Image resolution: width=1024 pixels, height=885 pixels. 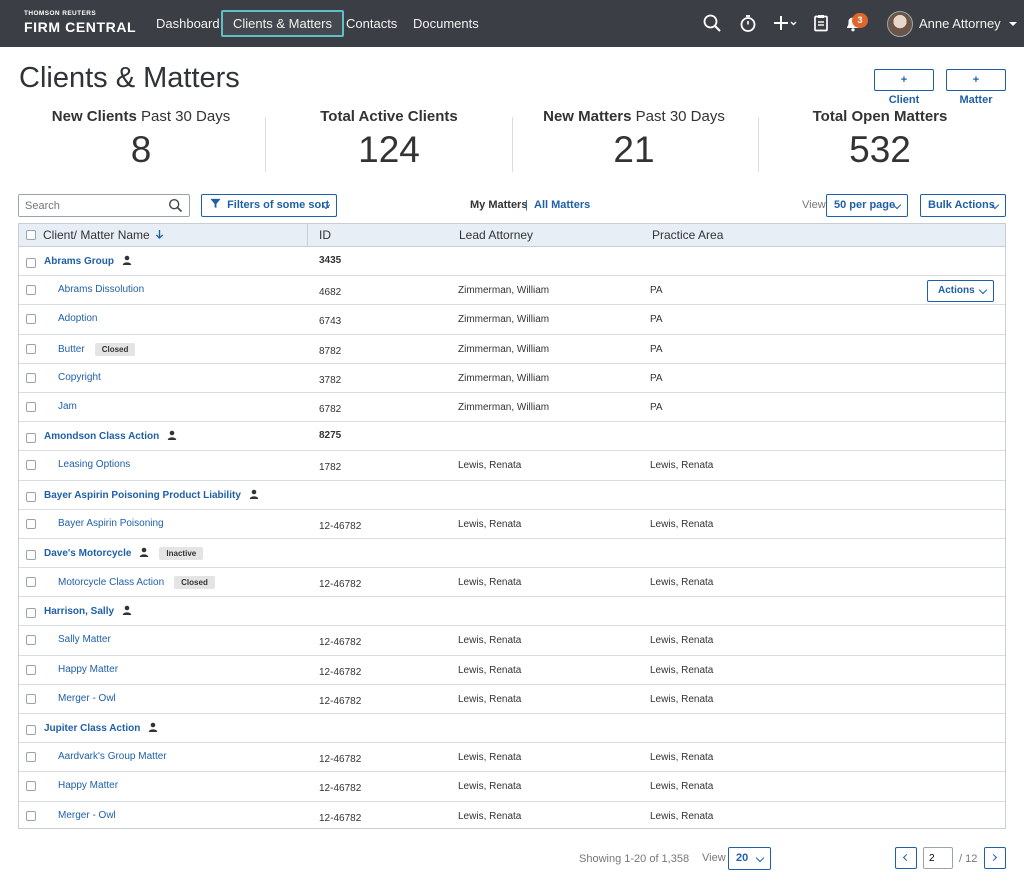 What do you see at coordinates (79, 261) in the screenshot?
I see `client-name-link: Abrams Group` at bounding box center [79, 261].